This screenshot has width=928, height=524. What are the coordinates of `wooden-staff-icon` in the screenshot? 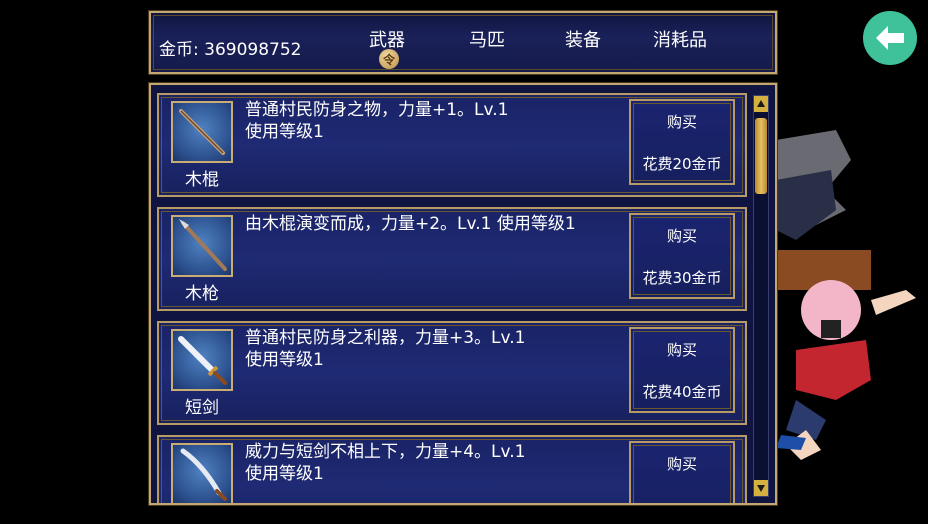 It's located at (202, 132).